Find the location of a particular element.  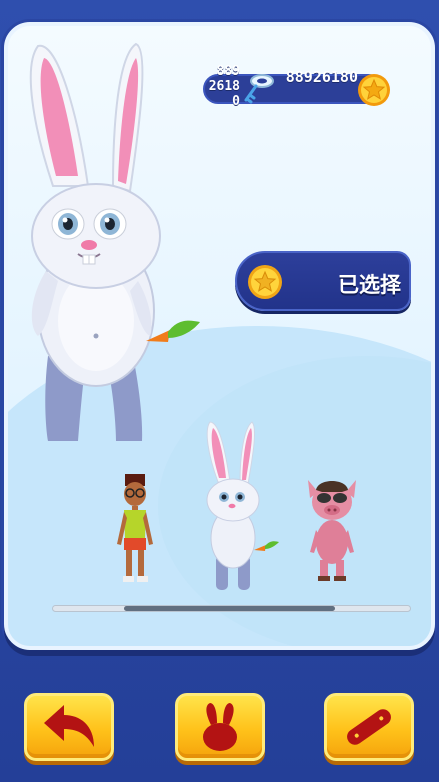

characters-button is located at coordinates (220, 727).